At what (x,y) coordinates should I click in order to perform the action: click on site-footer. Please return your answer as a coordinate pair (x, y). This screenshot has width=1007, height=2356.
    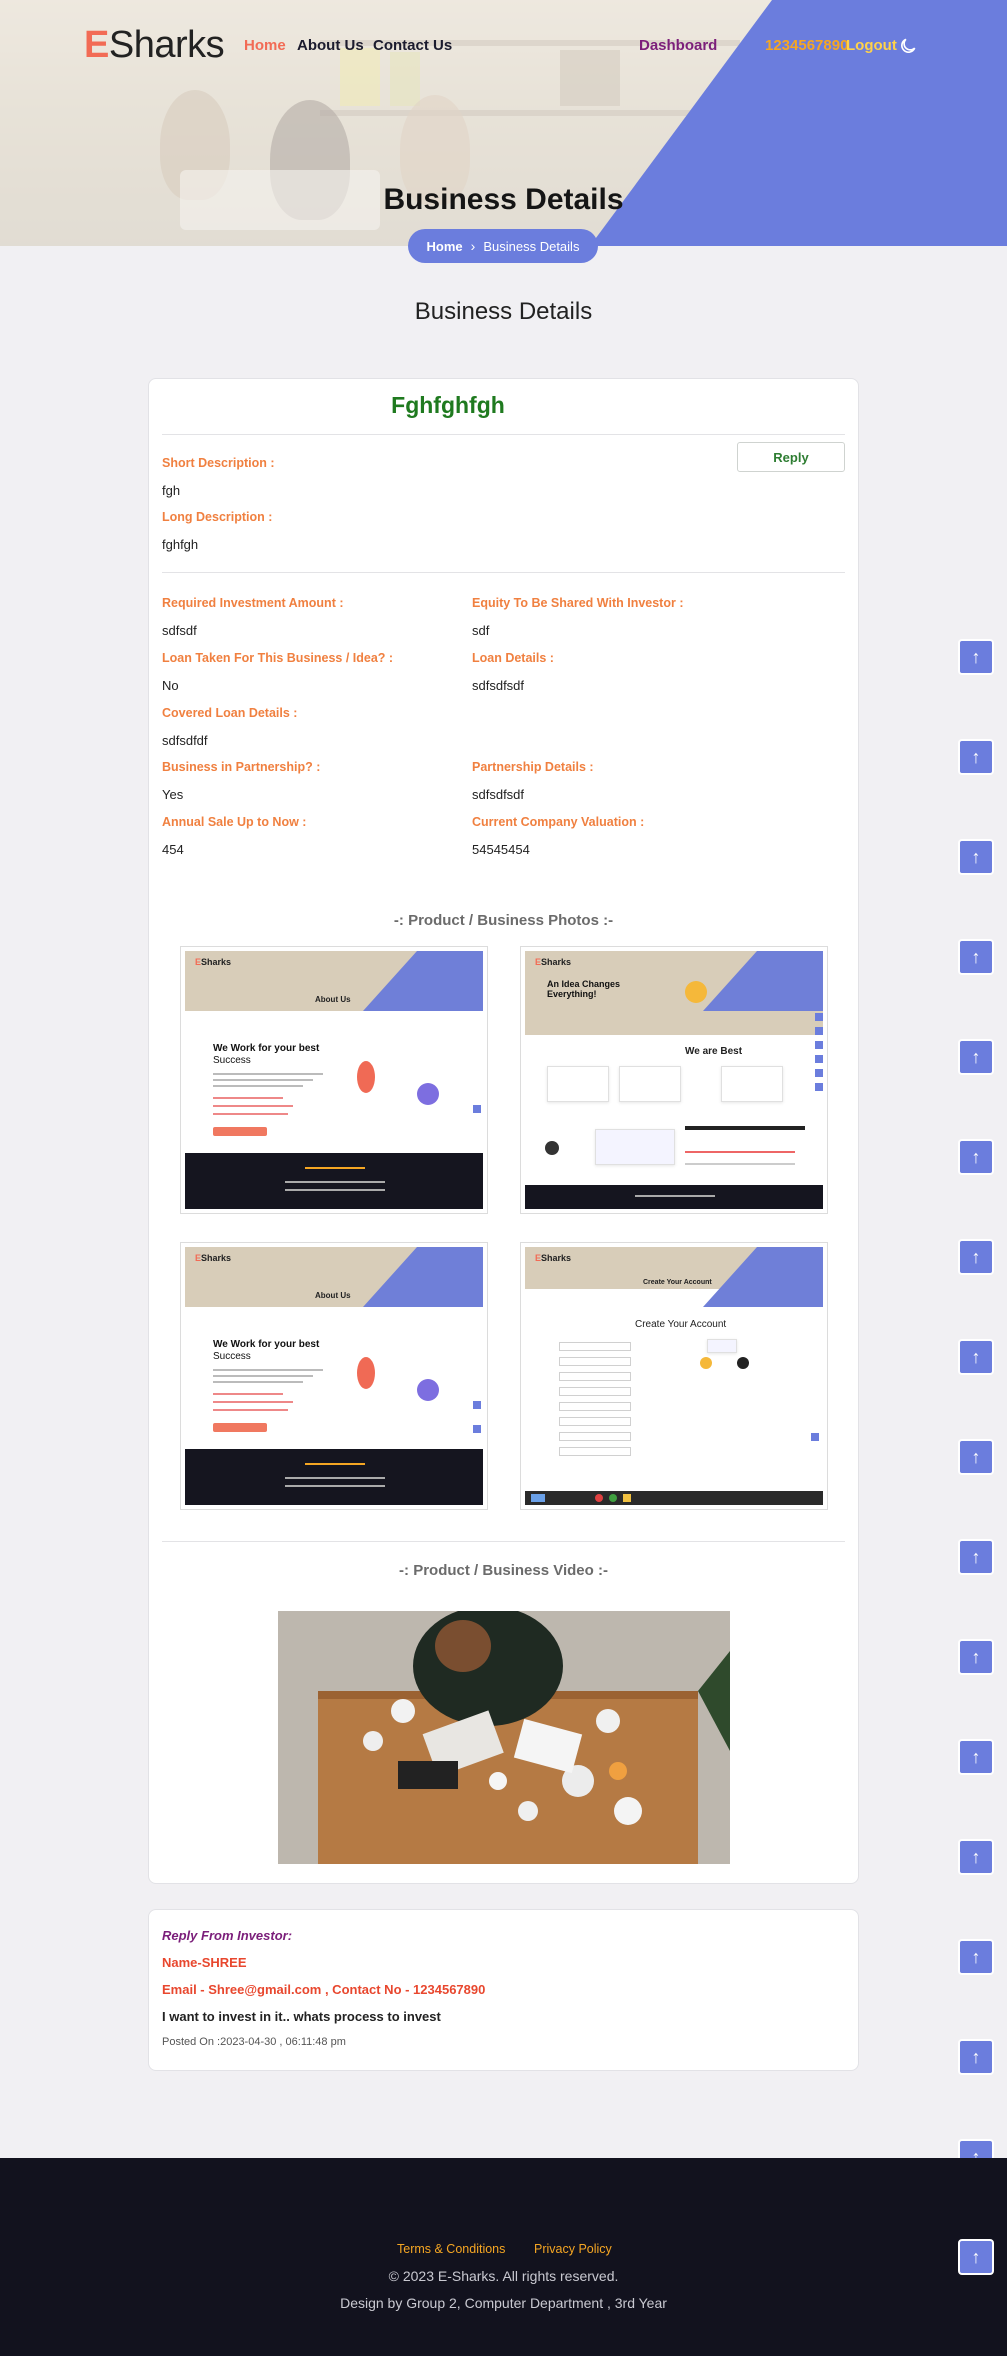
    Looking at the image, I should click on (503, 2257).